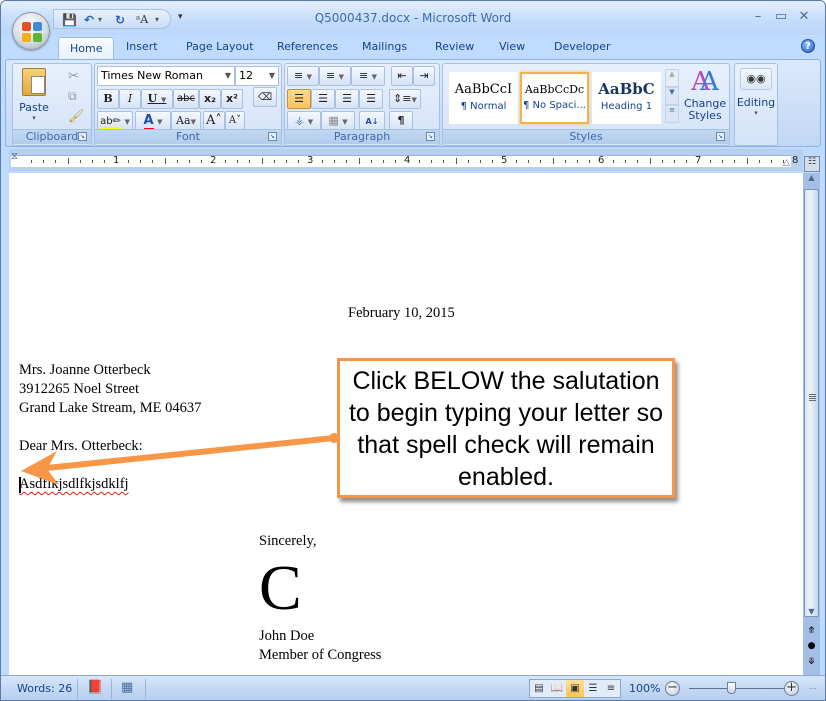 The width and height of the screenshot is (826, 701). Describe the element at coordinates (737, 688) in the screenshot. I see `zoom-slider-track` at that location.